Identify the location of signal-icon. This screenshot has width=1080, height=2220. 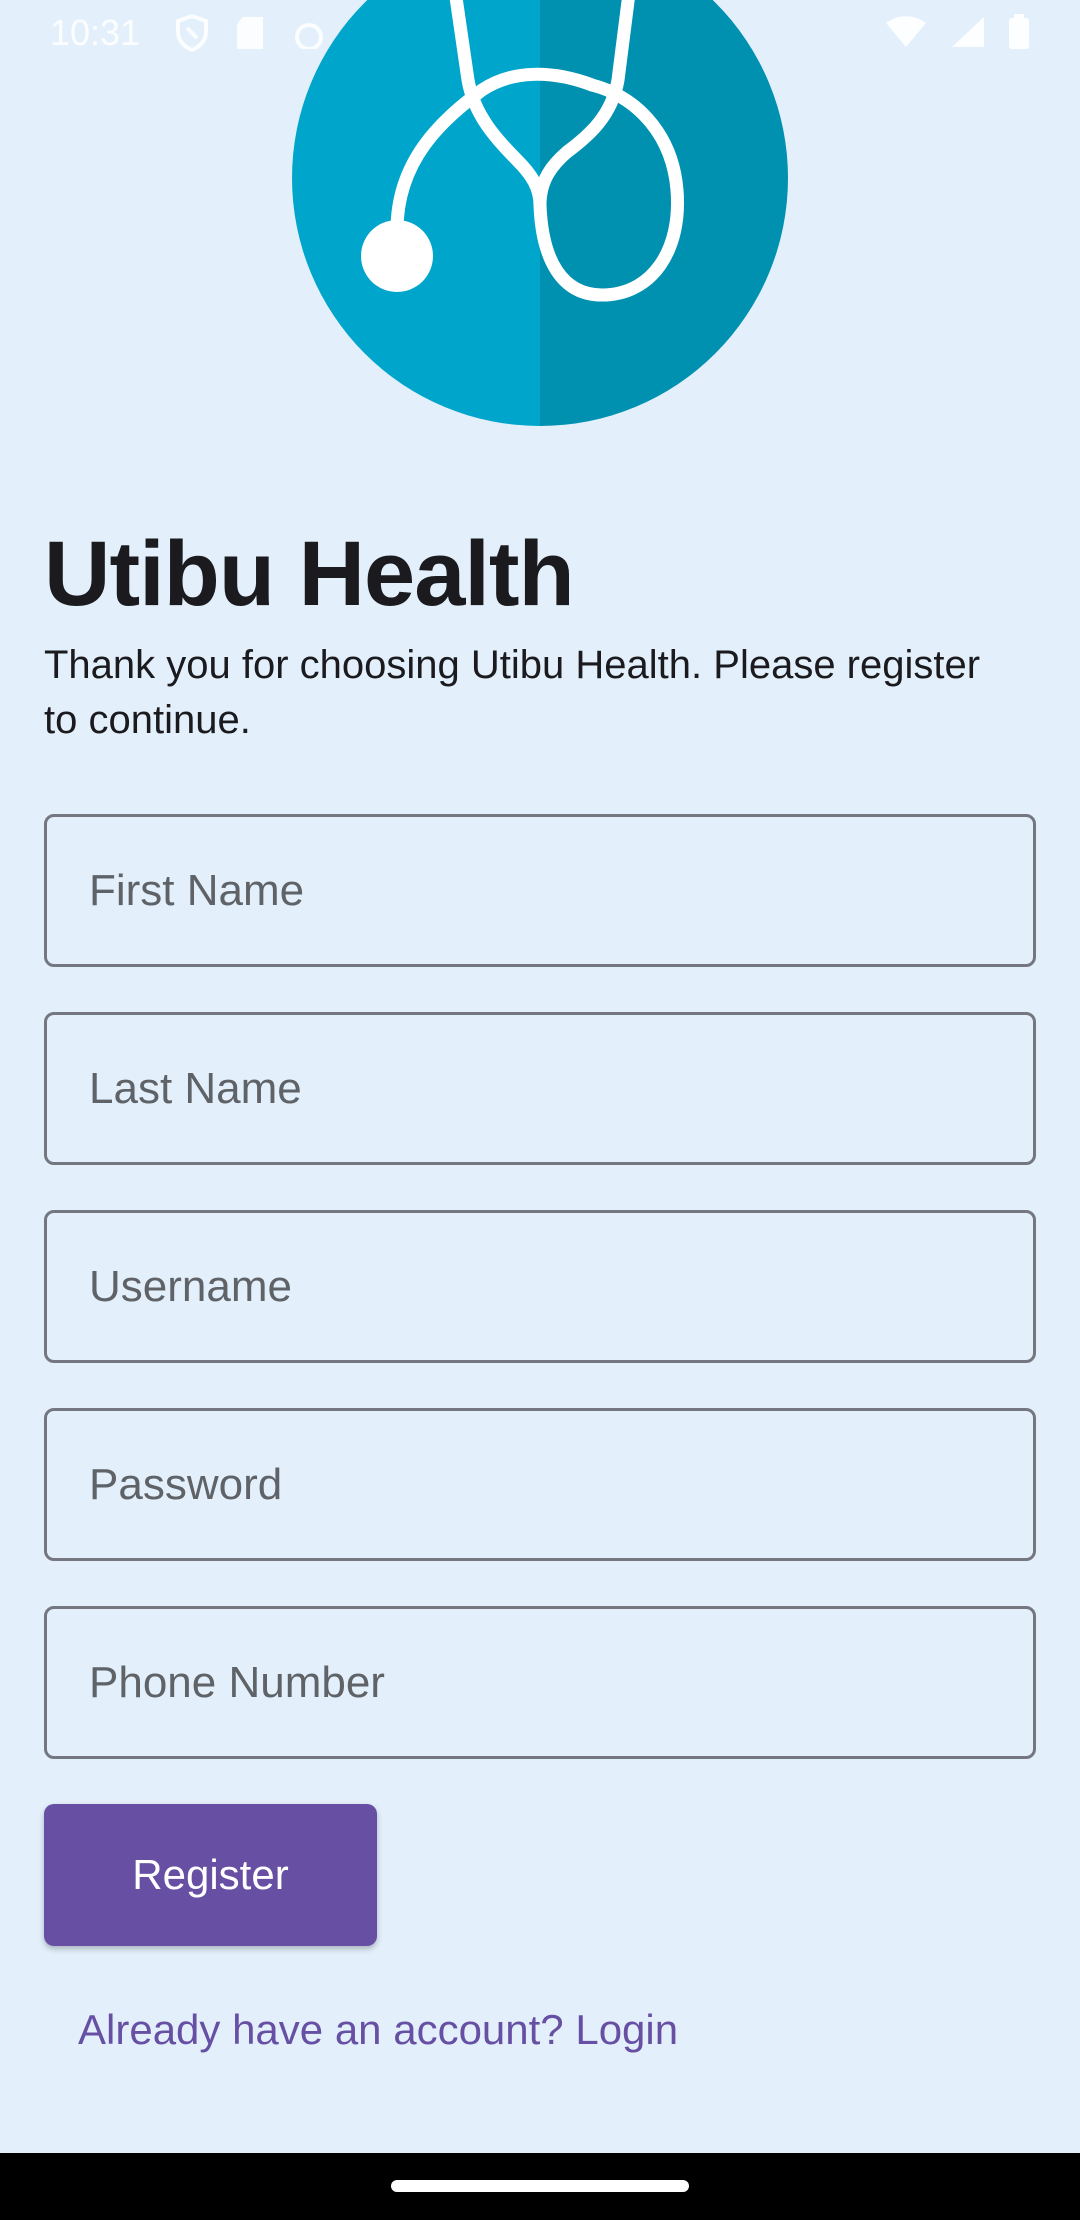
(968, 32).